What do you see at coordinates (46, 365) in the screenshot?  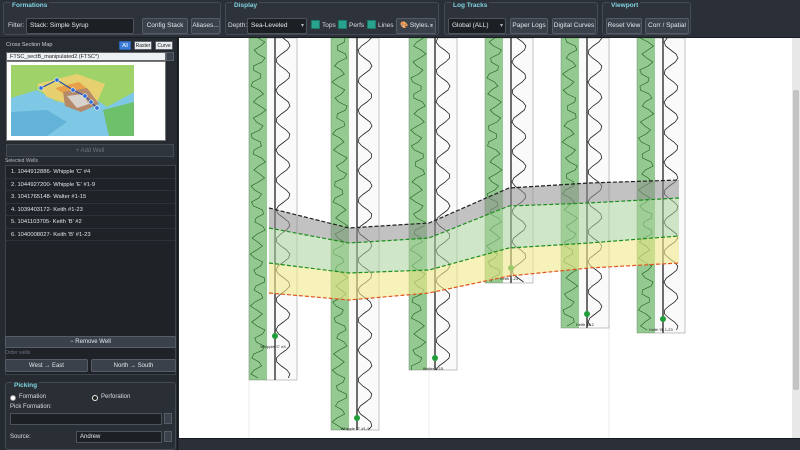 I see `west-east-button: West → East` at bounding box center [46, 365].